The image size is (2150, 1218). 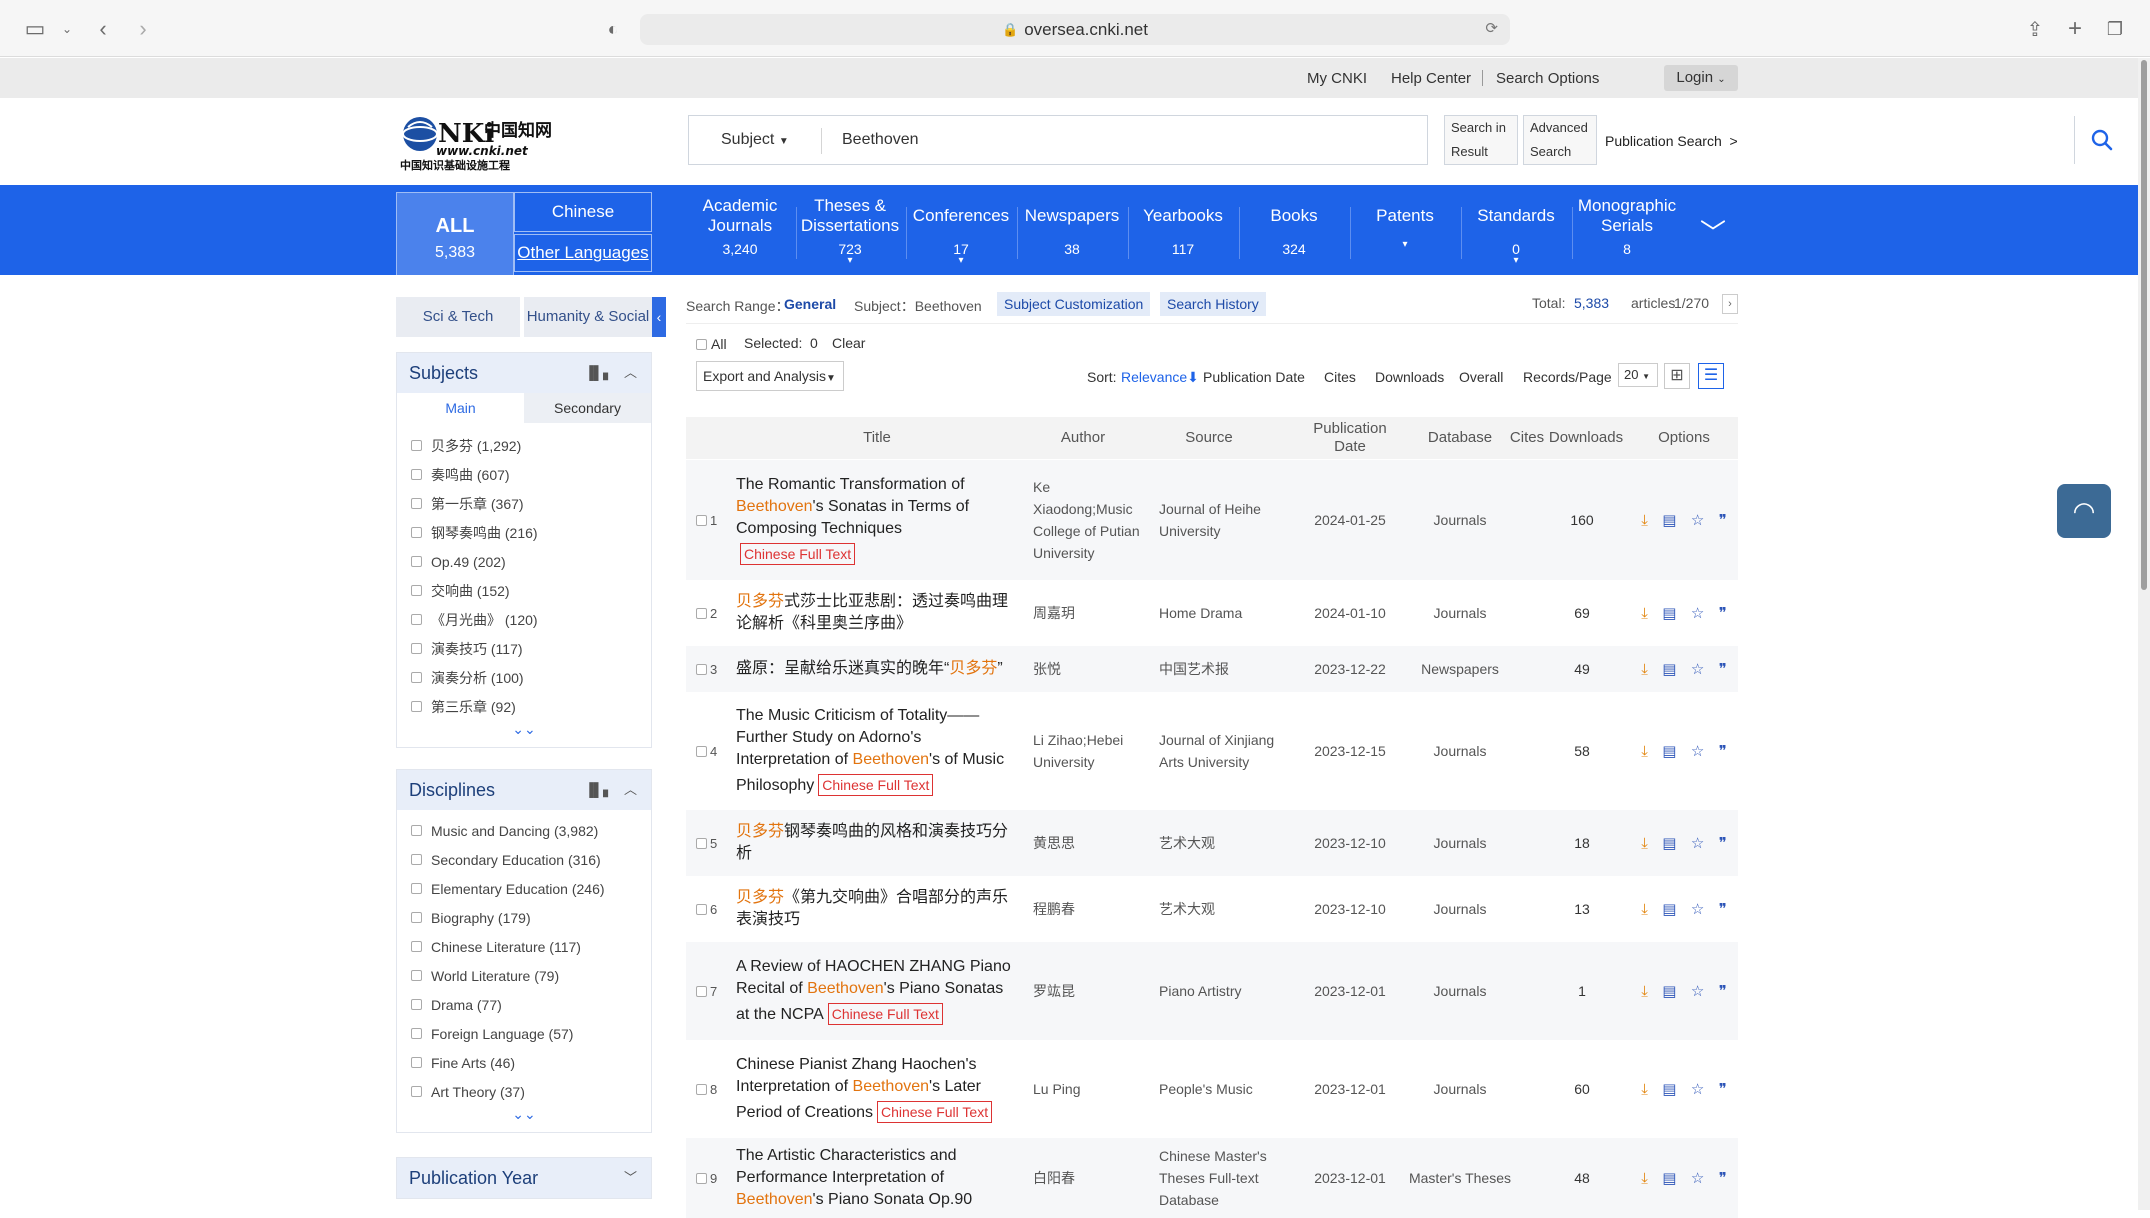 What do you see at coordinates (1547, 78) in the screenshot?
I see `search-options-link: Search Options` at bounding box center [1547, 78].